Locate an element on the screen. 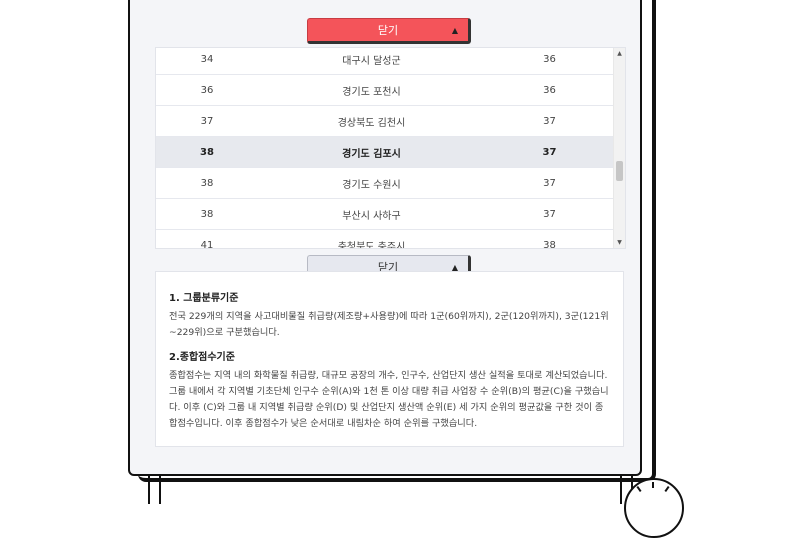  section1-title: 1. 그룹분류기준 is located at coordinates (204, 298).